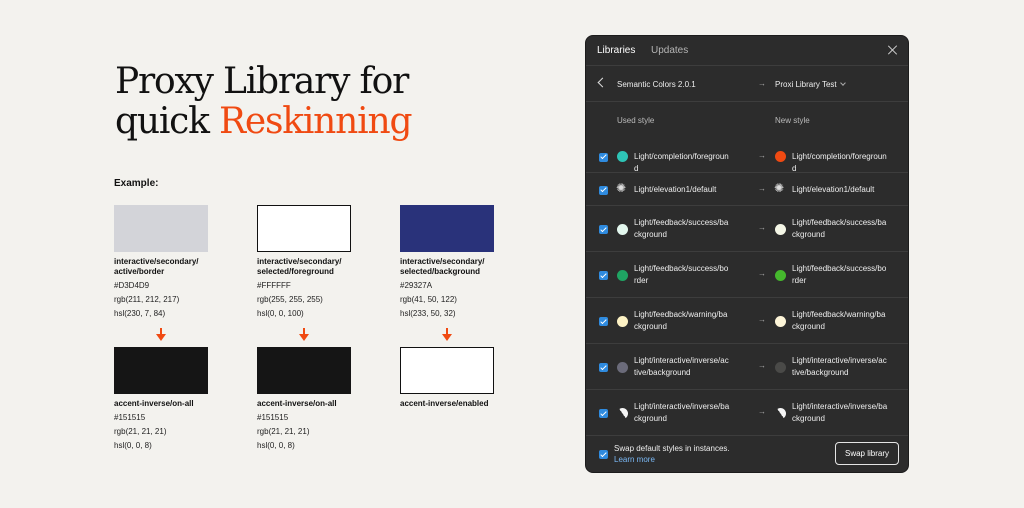  I want to click on chevron-down-icon, so click(842, 83).